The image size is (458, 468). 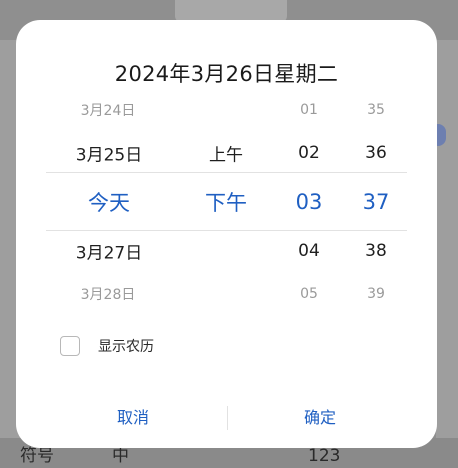 What do you see at coordinates (309, 202) in the screenshot?
I see `hour-option-selected: 03` at bounding box center [309, 202].